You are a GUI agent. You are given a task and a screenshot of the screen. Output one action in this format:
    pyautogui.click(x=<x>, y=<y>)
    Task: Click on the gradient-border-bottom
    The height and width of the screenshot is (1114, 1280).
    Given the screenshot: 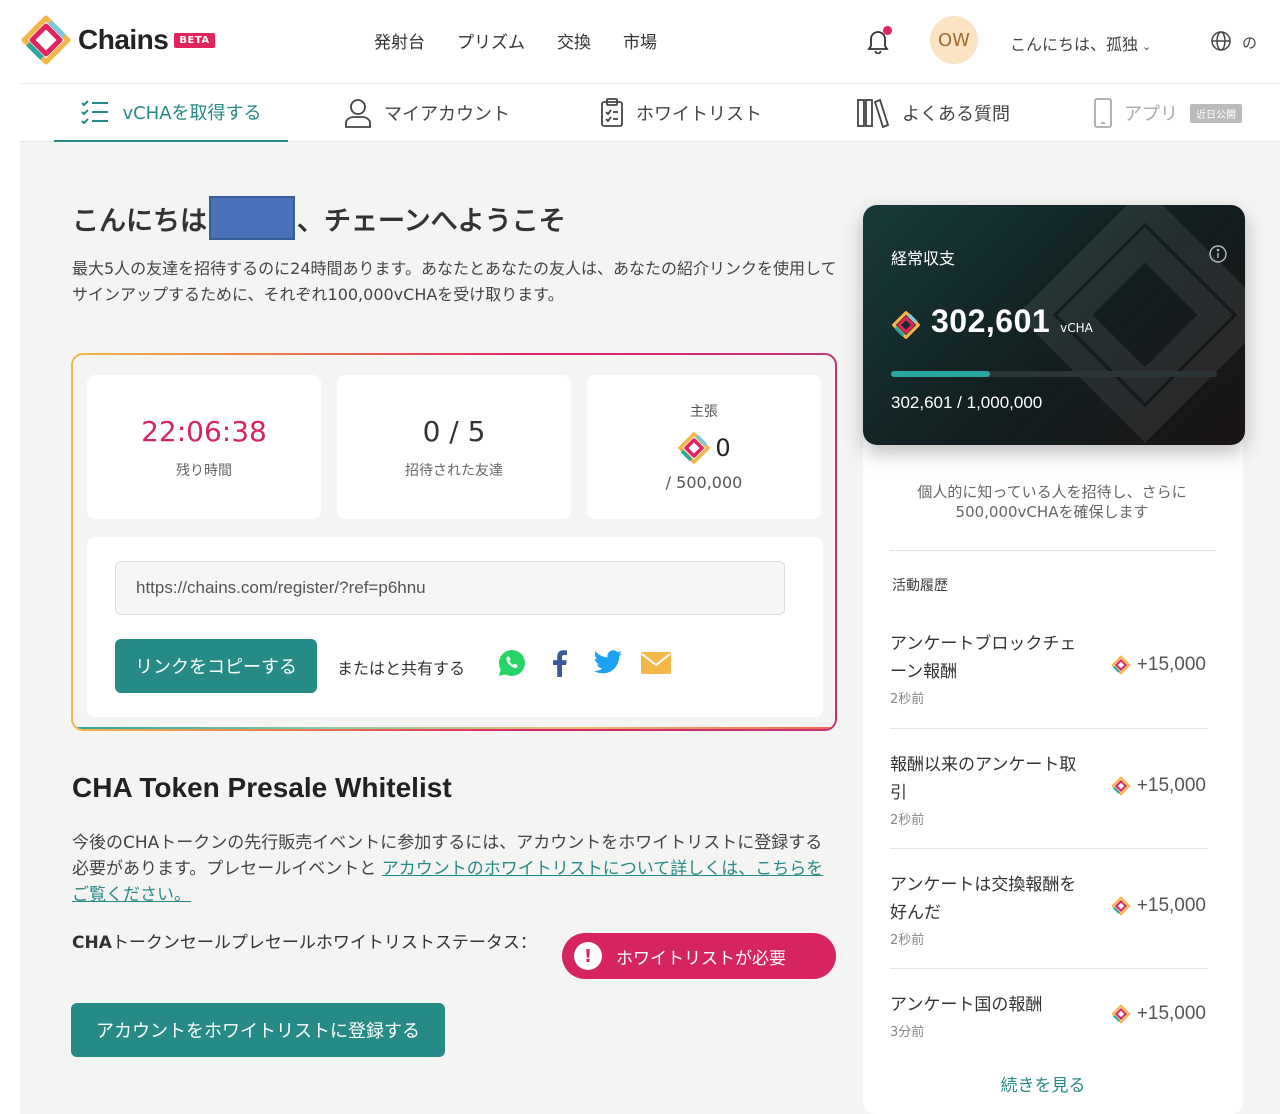 What is the action you would take?
    pyautogui.click(x=454, y=728)
    